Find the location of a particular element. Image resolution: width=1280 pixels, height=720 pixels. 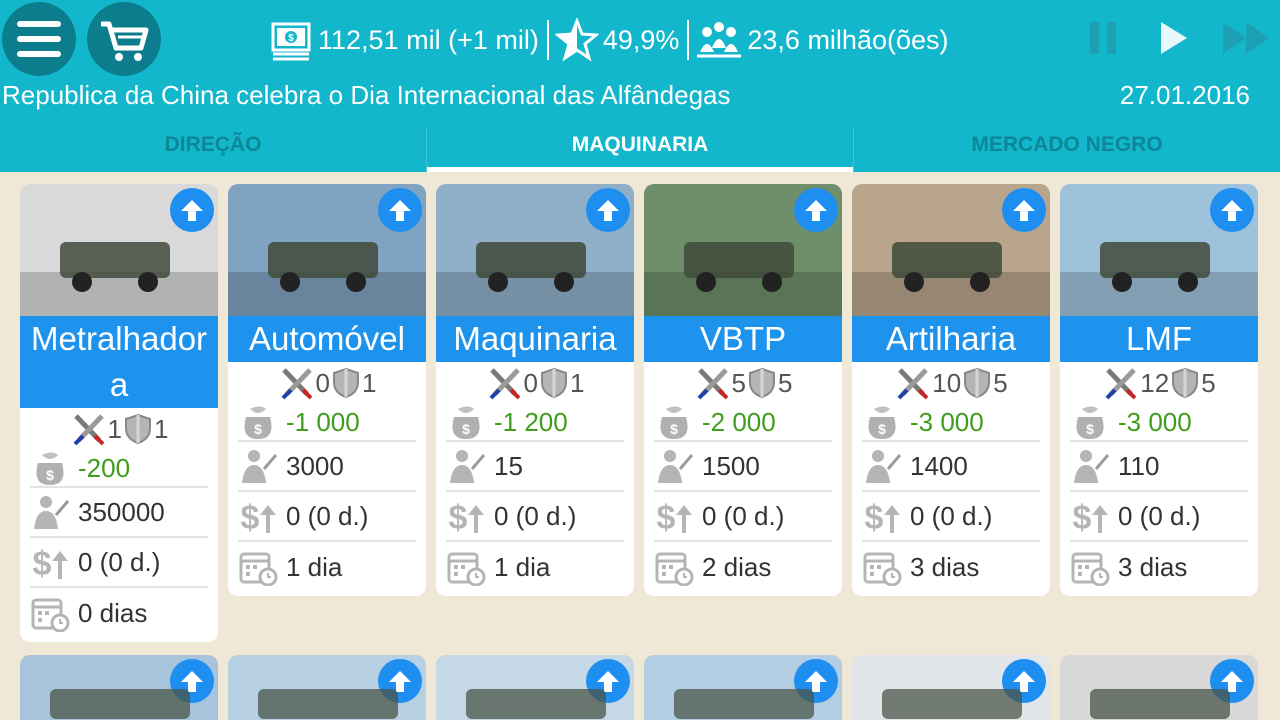

population-icon is located at coordinates (719, 40).